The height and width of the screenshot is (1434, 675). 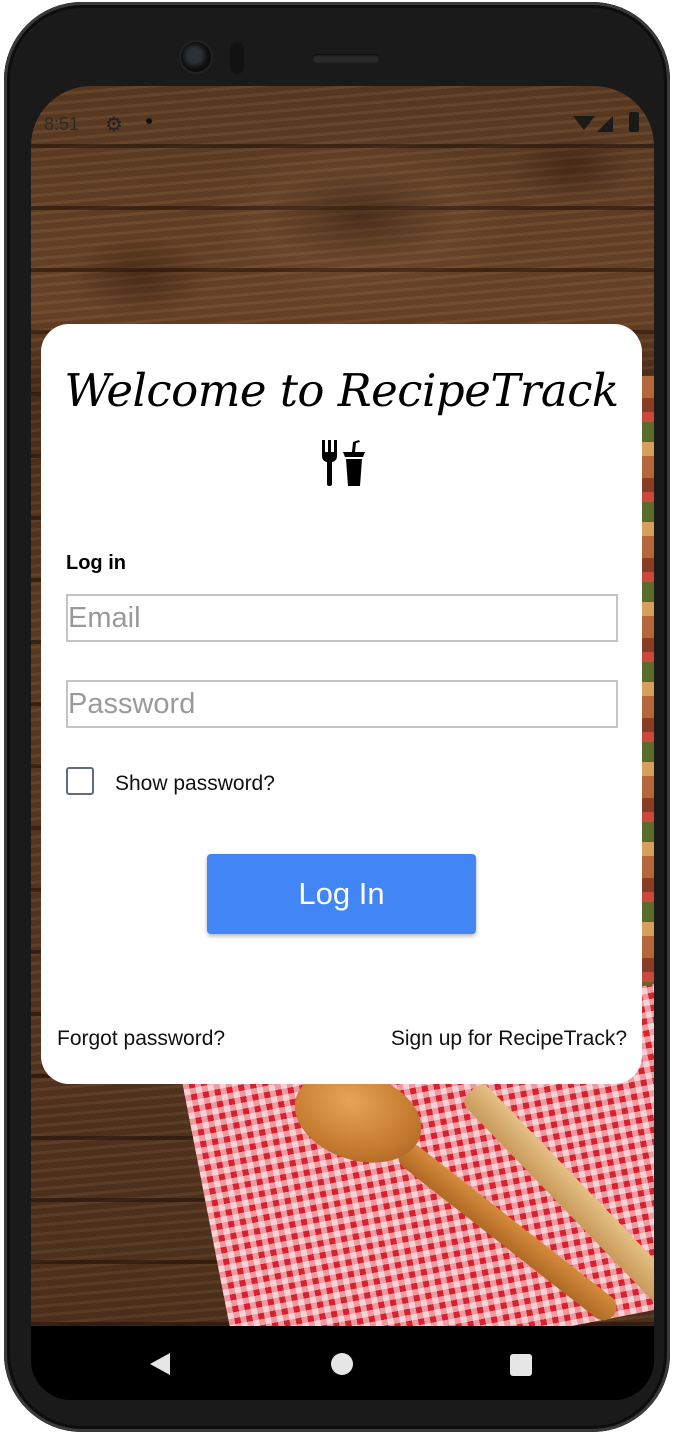 What do you see at coordinates (341, 390) in the screenshot?
I see `welcome-title: Welcome to RecipeTrack` at bounding box center [341, 390].